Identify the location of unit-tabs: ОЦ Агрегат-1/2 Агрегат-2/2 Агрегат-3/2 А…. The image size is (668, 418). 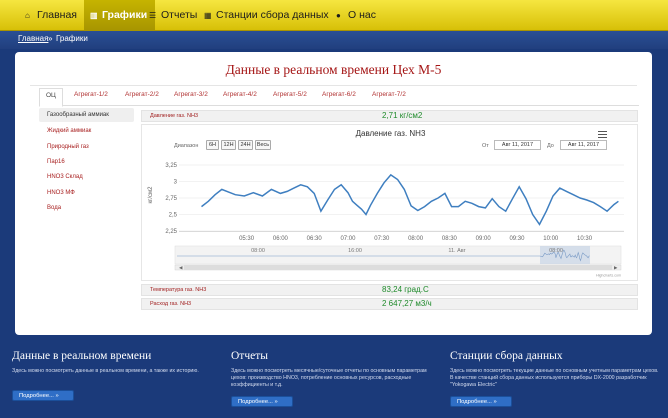
(339, 97).